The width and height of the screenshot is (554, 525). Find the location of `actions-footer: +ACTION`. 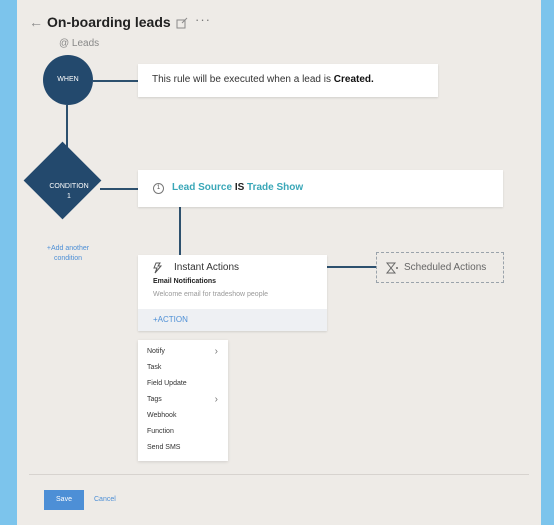

actions-footer: +ACTION is located at coordinates (232, 320).